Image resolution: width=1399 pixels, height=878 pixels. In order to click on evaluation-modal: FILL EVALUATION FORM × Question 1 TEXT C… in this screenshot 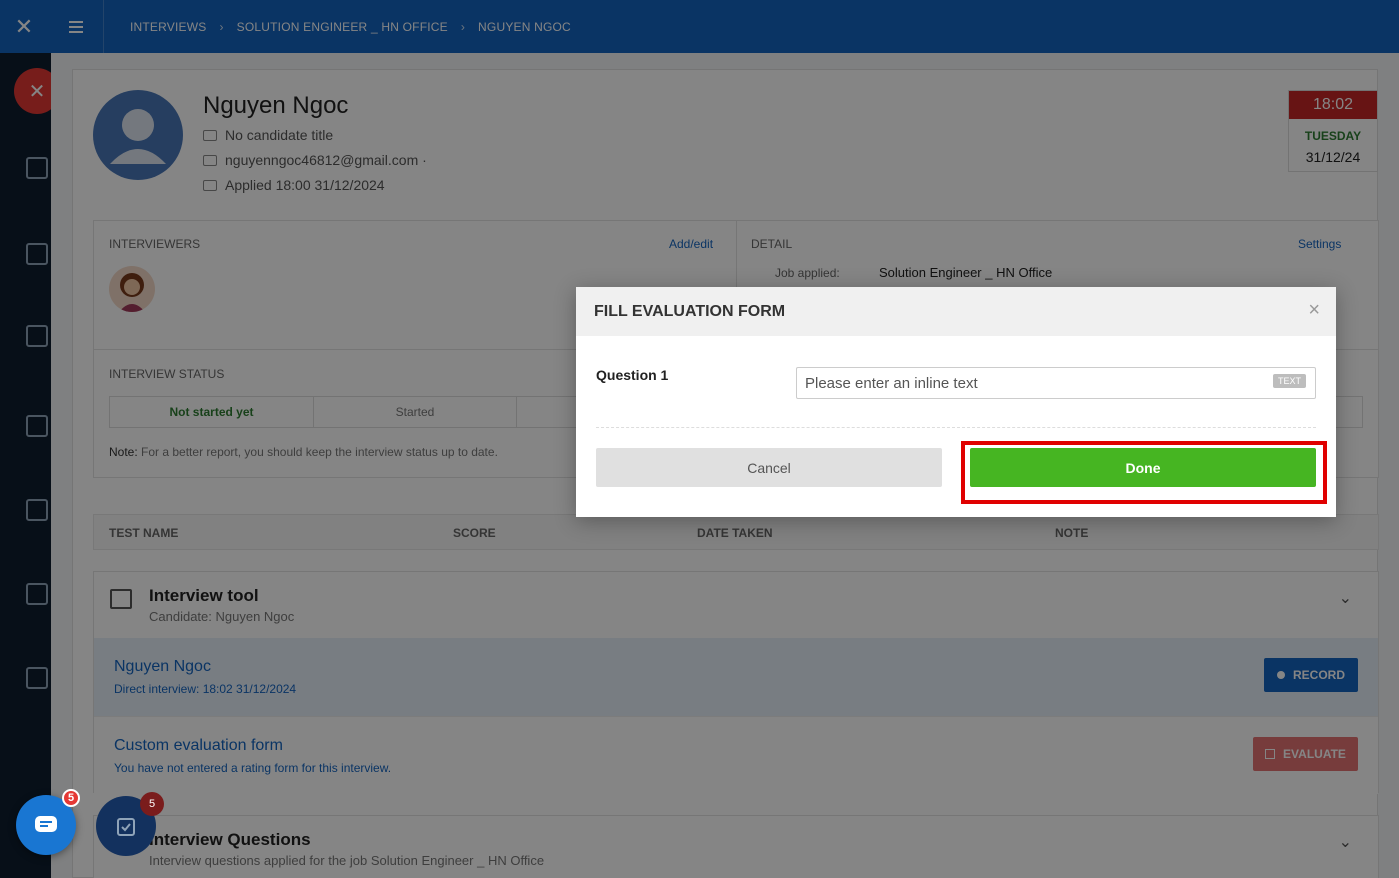, I will do `click(956, 402)`.